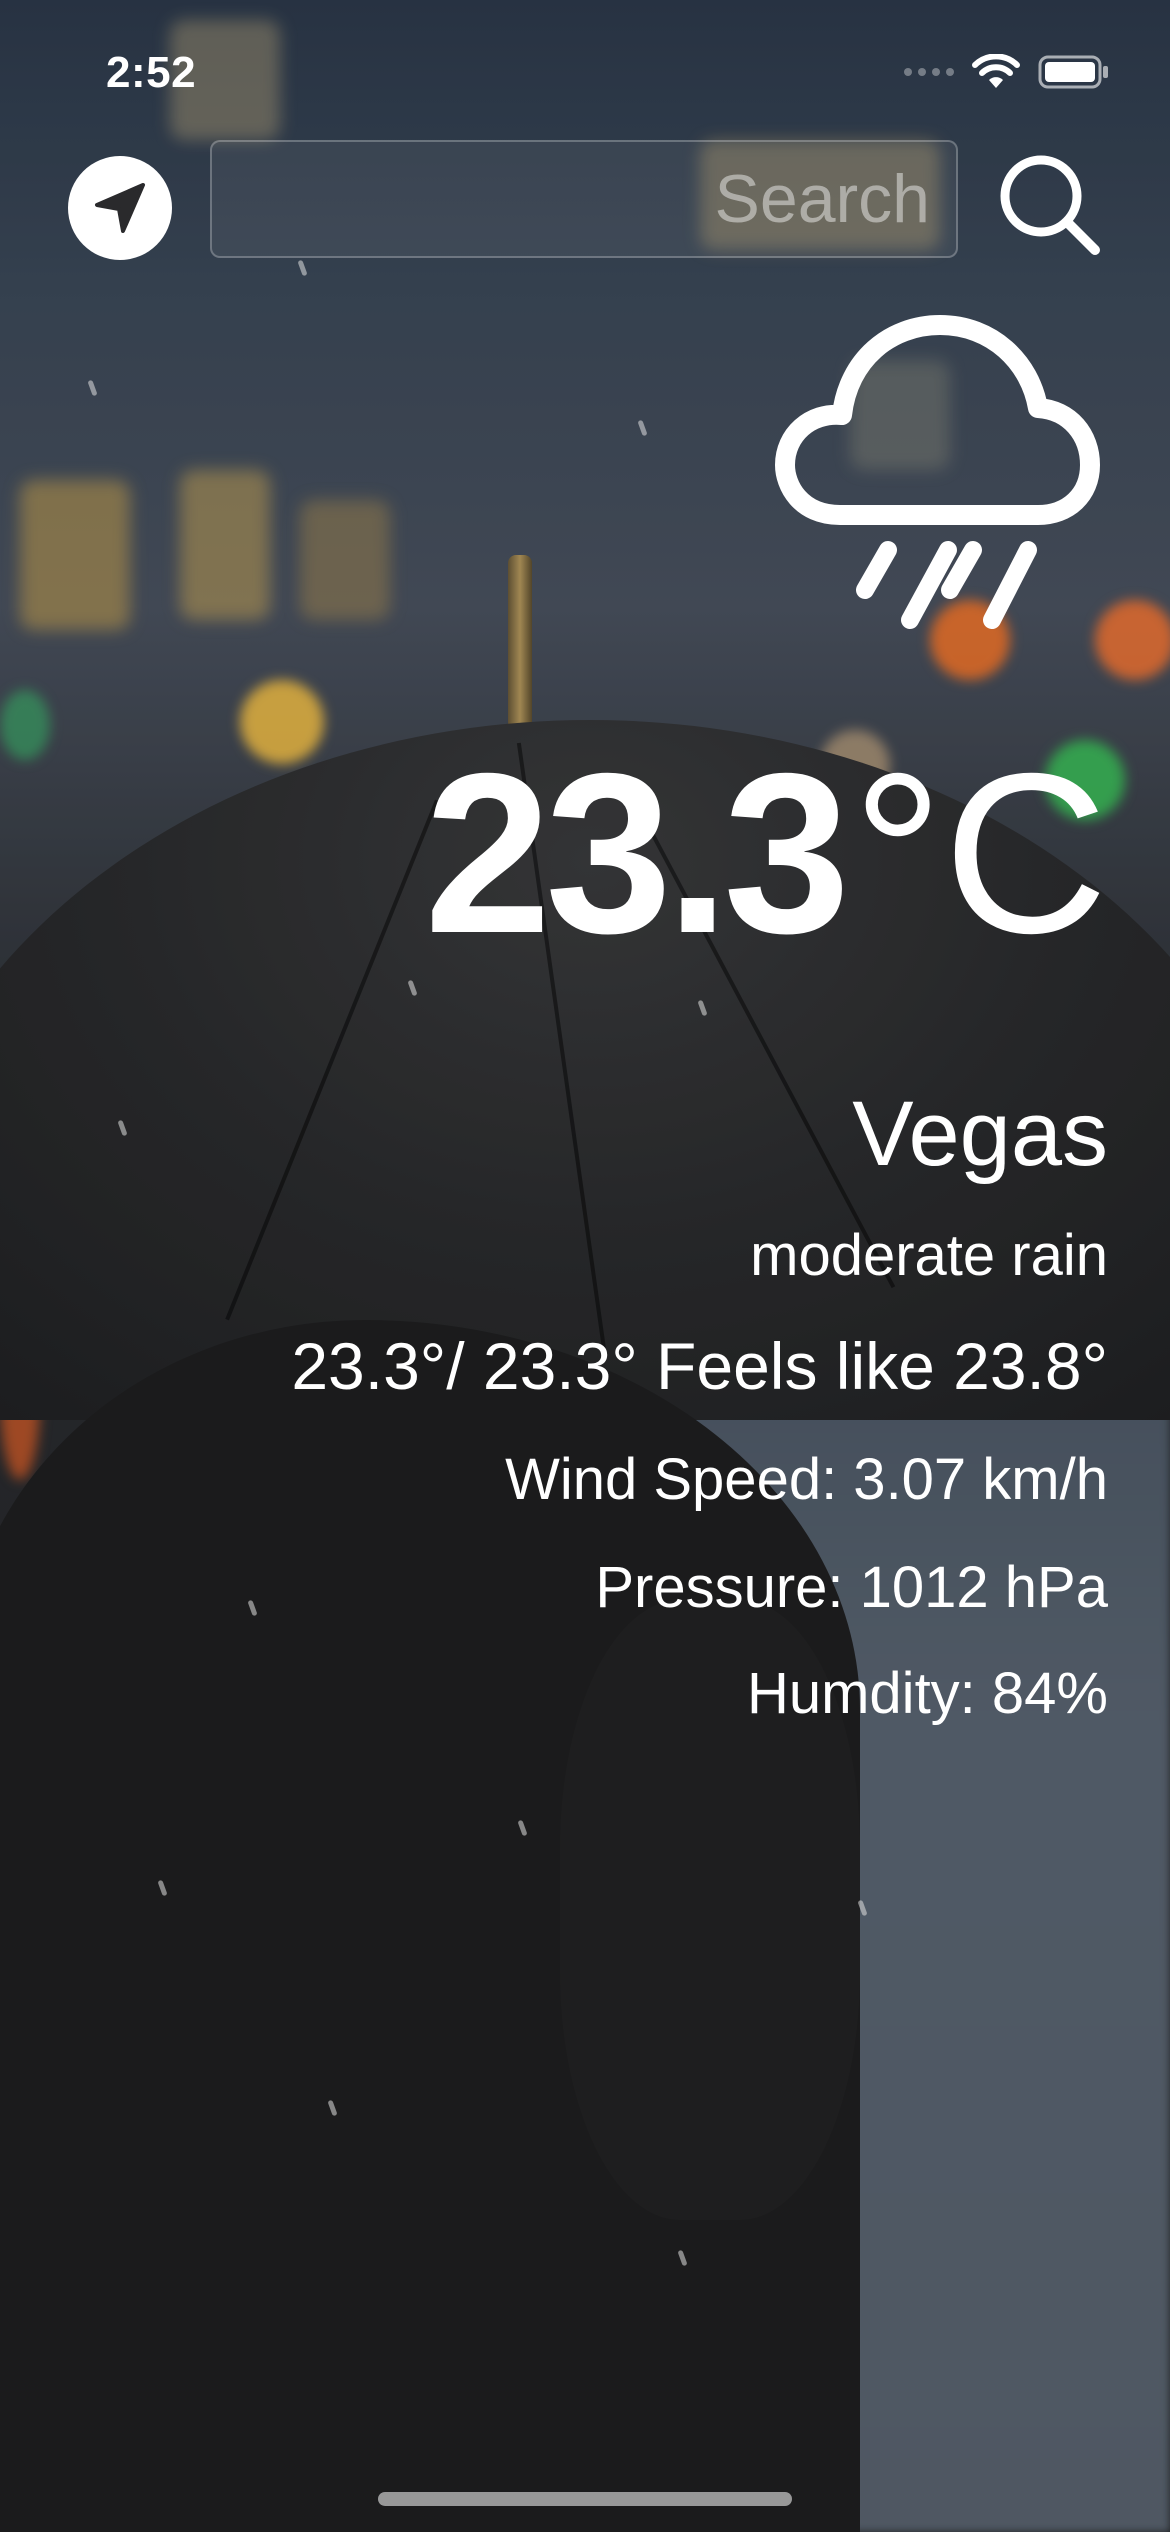  Describe the element at coordinates (585, 2499) in the screenshot. I see `home-indicator` at that location.